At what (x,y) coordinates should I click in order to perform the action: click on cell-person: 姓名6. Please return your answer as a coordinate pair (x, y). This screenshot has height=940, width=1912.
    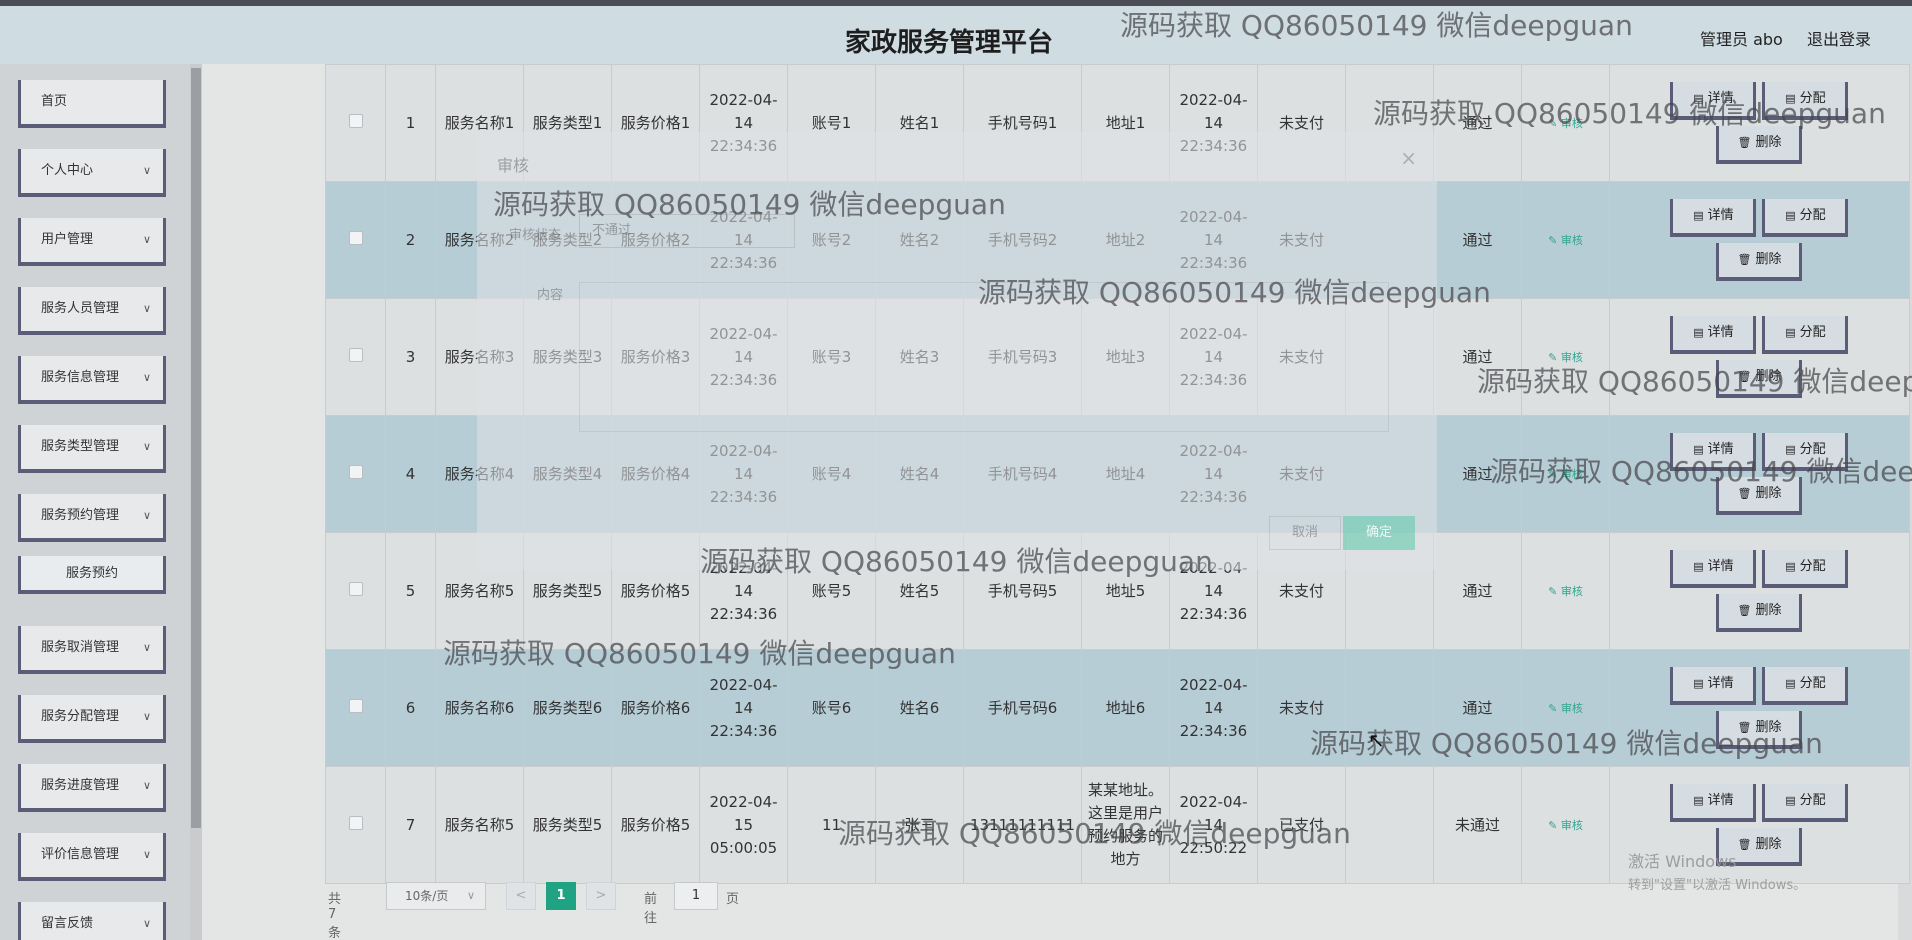
    Looking at the image, I should click on (919, 708).